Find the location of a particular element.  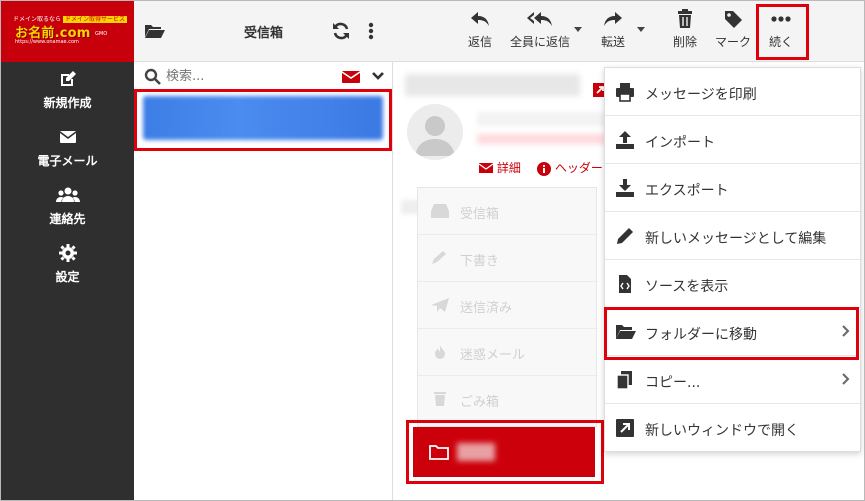

move-to-folder-popup: 受信箱 下書き 送信済み 迷惑メール ごみ箱 is located at coordinates (507, 307).